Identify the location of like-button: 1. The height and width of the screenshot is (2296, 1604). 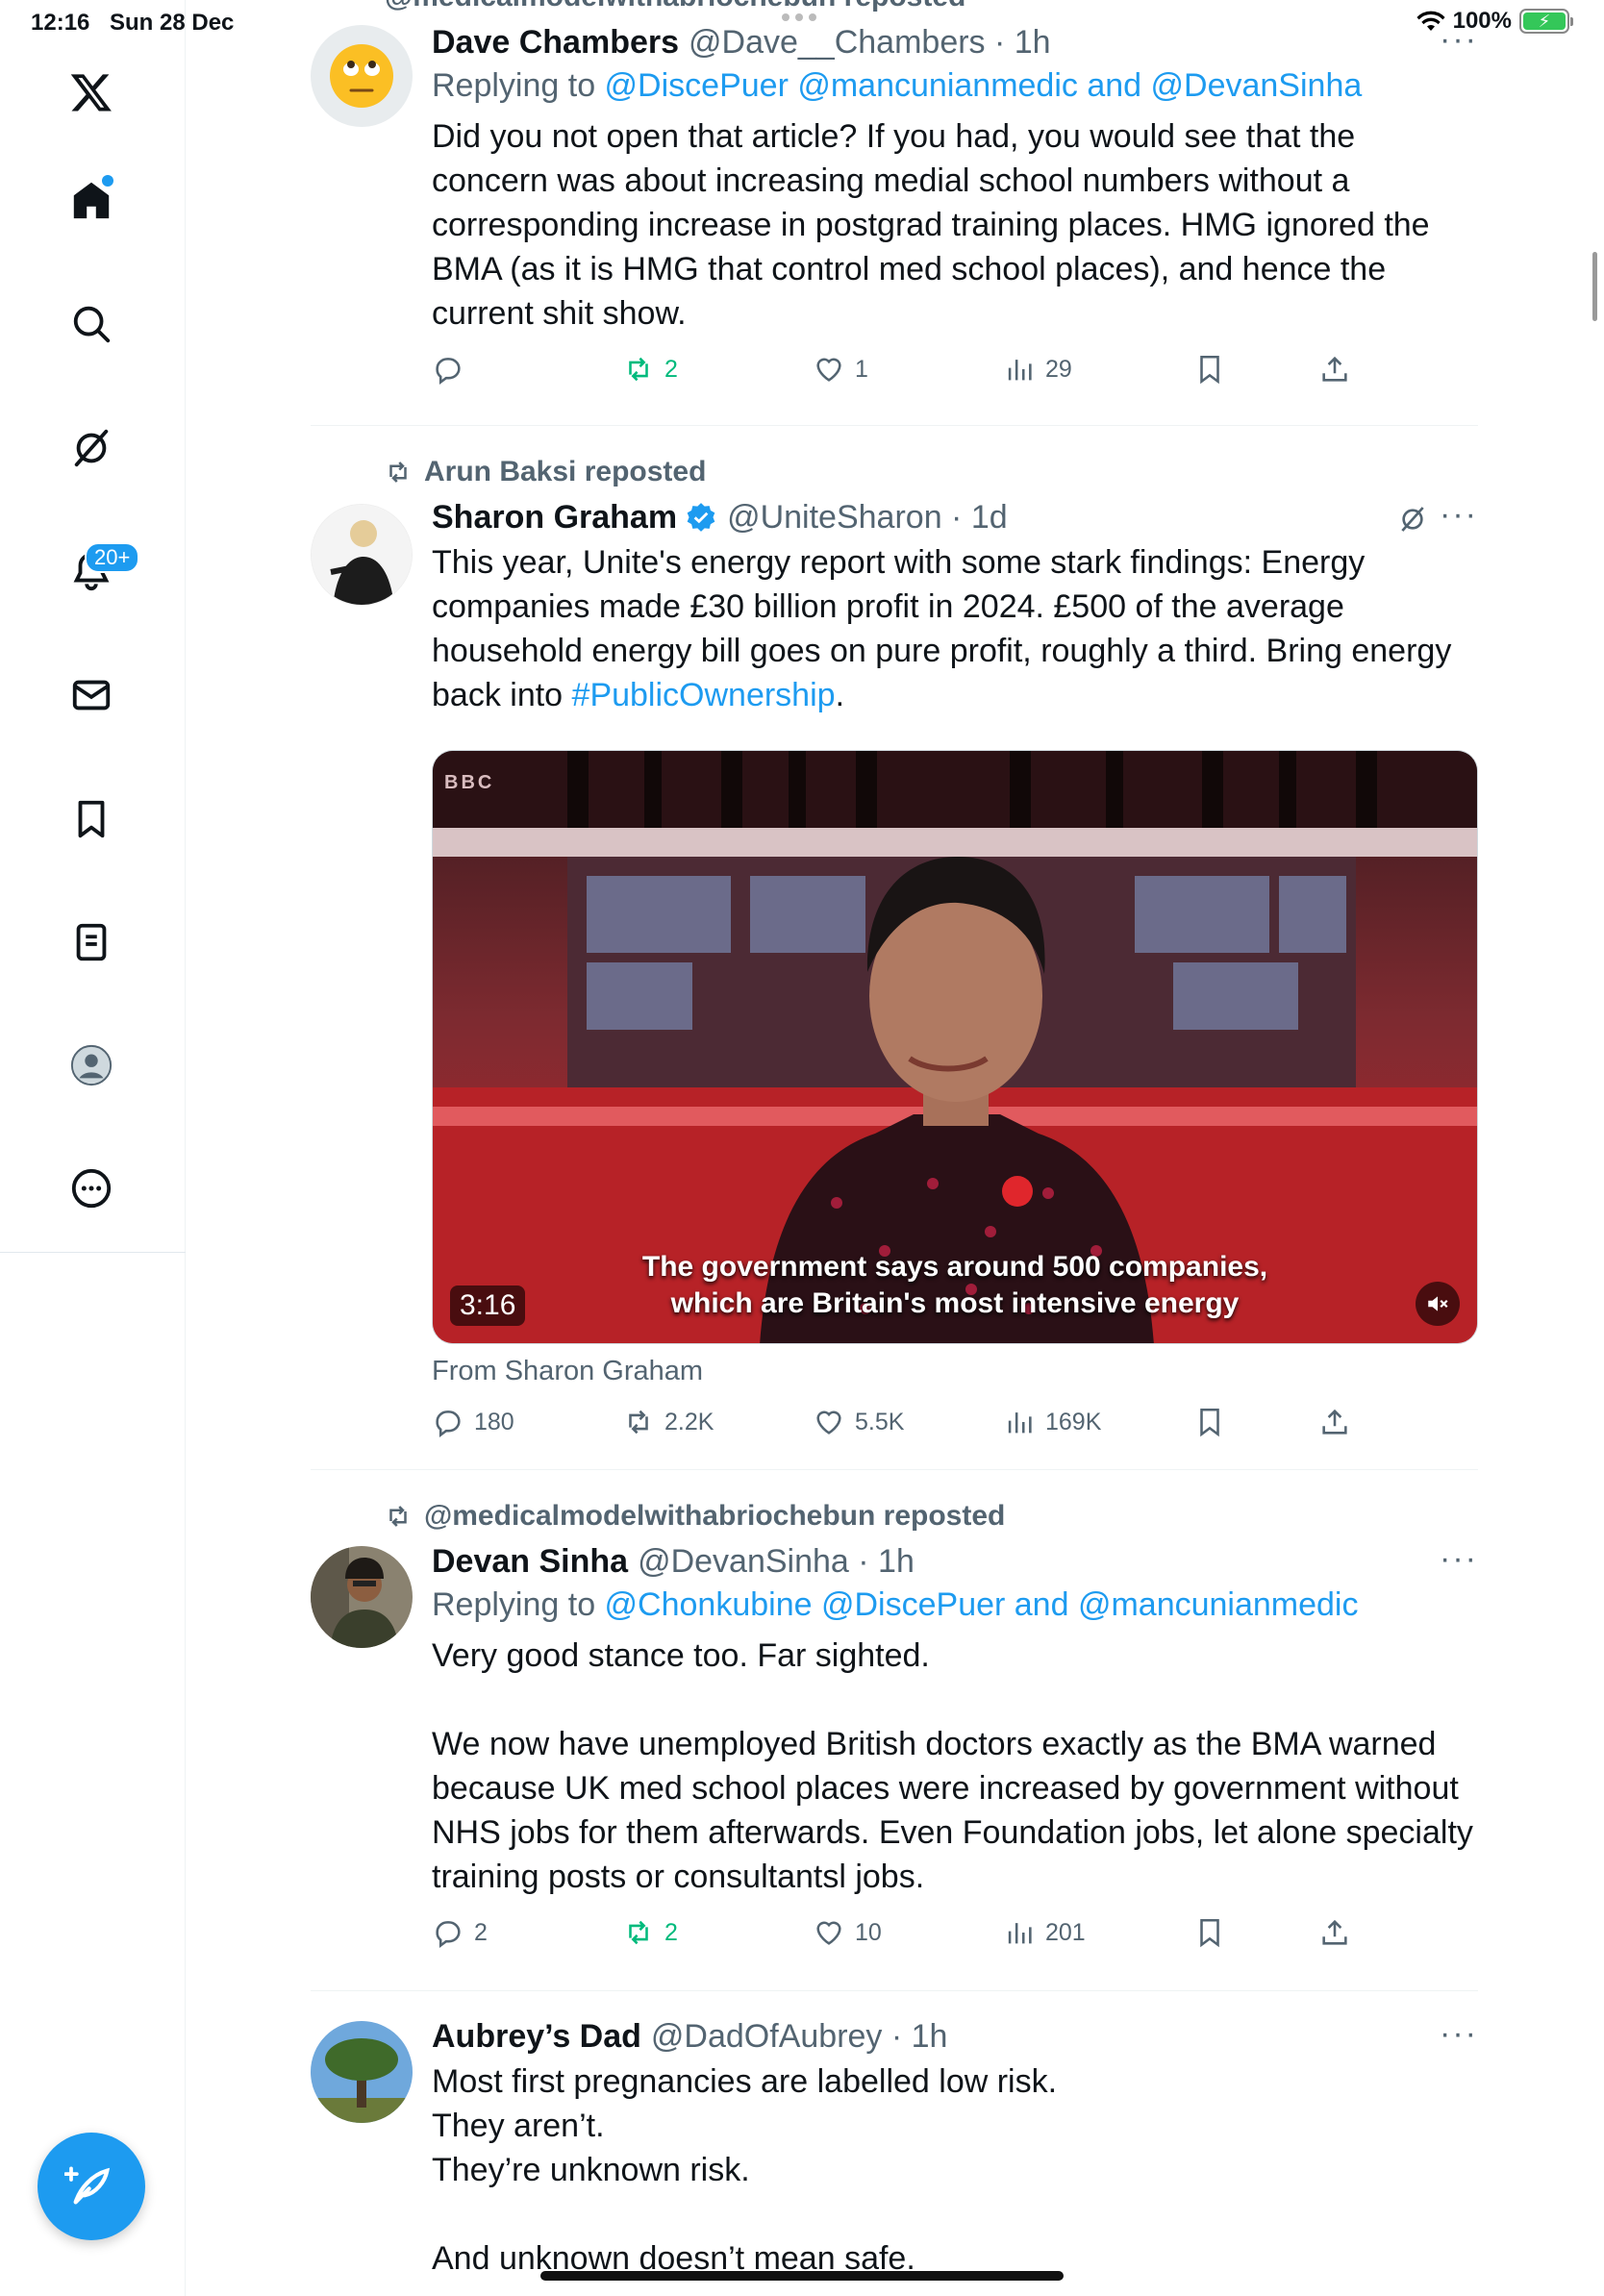
(840, 369).